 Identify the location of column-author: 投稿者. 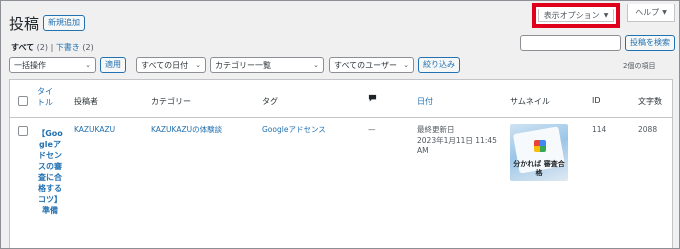
(86, 101).